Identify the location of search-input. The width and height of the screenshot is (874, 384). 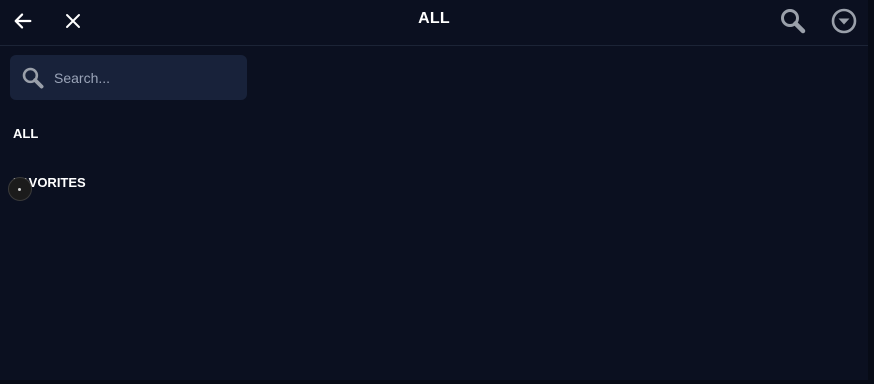
(144, 78).